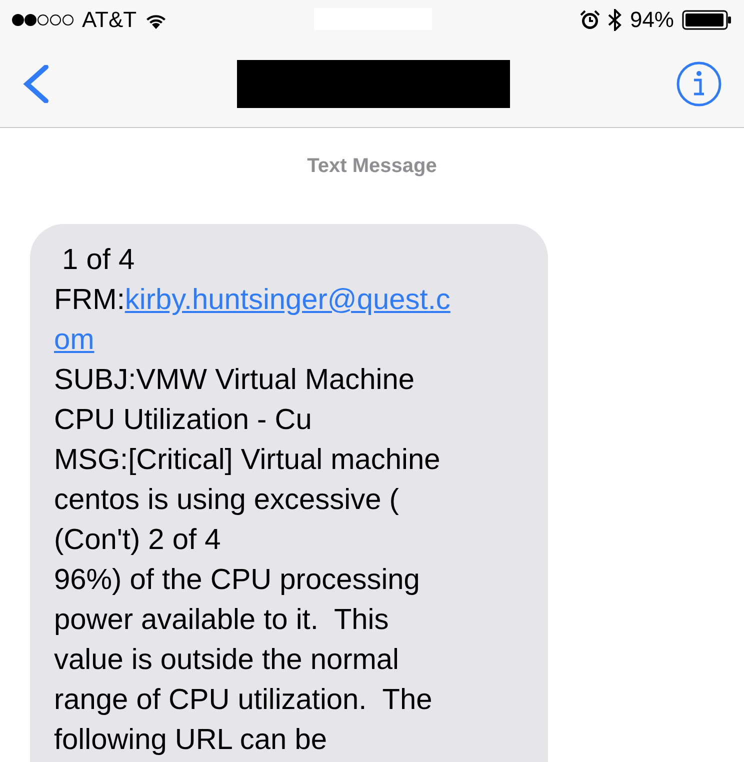  Describe the element at coordinates (89, 300) in the screenshot. I see `message-text: FRM:` at that location.